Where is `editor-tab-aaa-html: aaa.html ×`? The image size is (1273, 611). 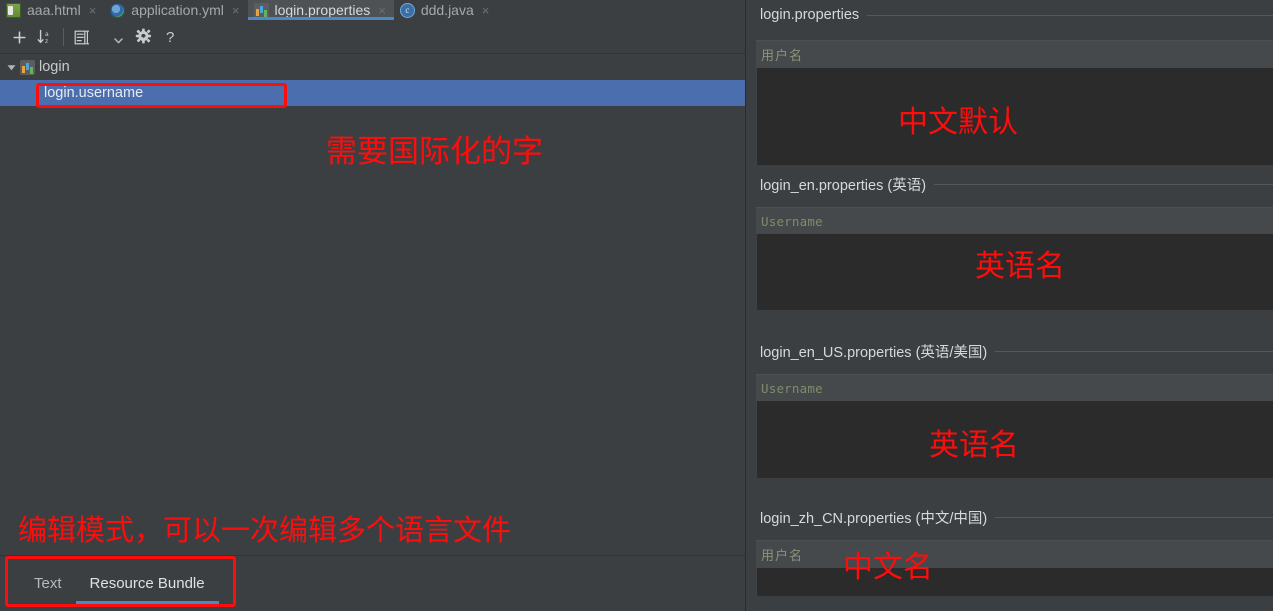
editor-tab-aaa-html: aaa.html × is located at coordinates (52, 10).